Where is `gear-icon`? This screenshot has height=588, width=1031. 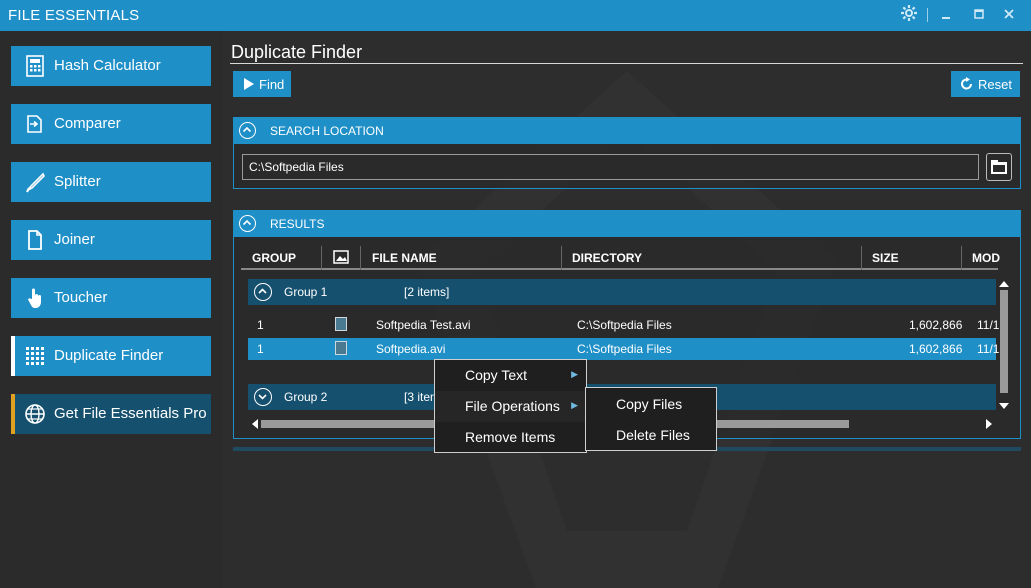
gear-icon is located at coordinates (909, 15).